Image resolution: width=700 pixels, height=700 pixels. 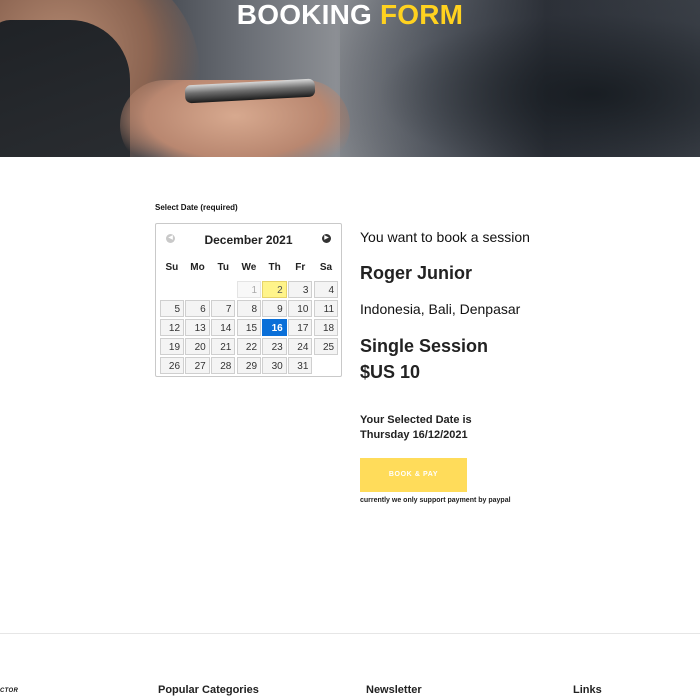 I want to click on booking-intro: You want to book a session, so click(x=445, y=237).